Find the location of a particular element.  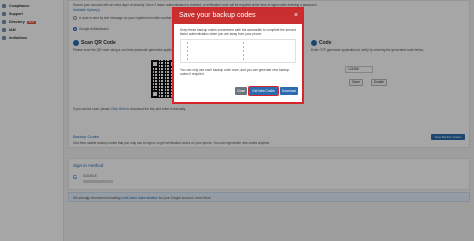

get-new-codes-button: Get New Codes is located at coordinates (263, 91).